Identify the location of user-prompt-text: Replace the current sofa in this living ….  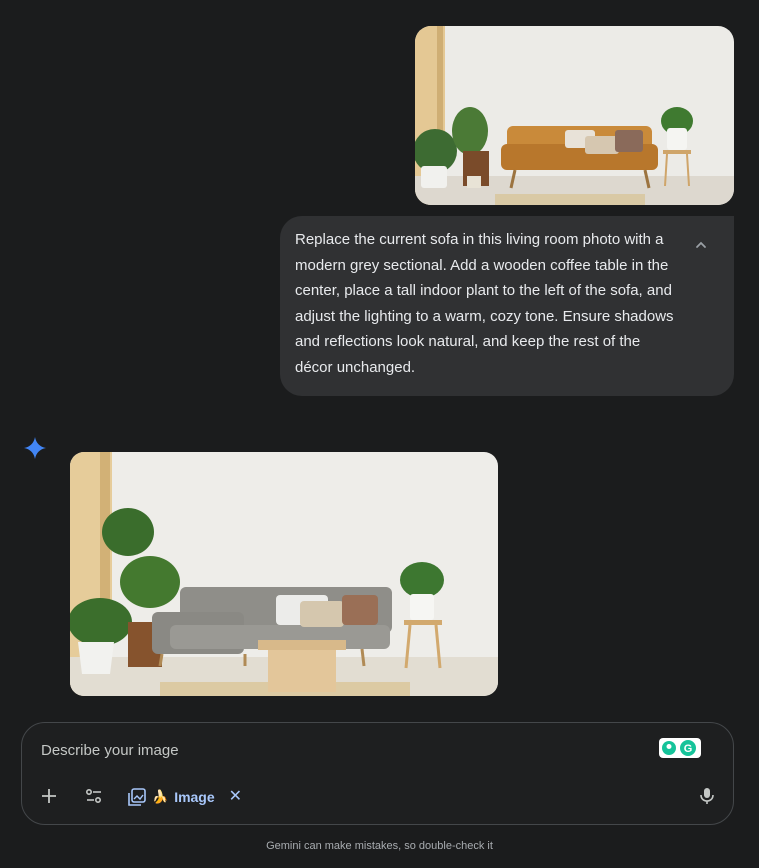
(484, 303).